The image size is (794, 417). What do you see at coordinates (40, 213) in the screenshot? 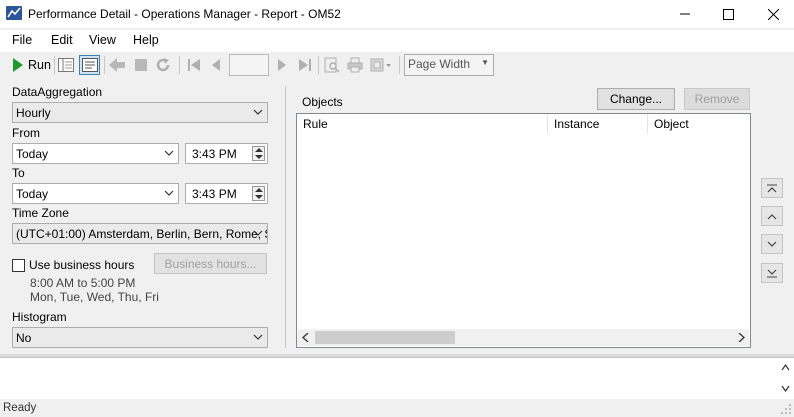
I see `timezone-label: Time Zone` at bounding box center [40, 213].